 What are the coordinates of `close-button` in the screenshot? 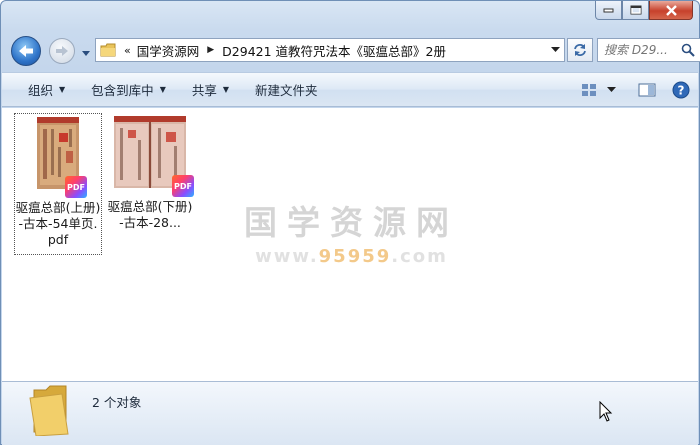 It's located at (671, 10).